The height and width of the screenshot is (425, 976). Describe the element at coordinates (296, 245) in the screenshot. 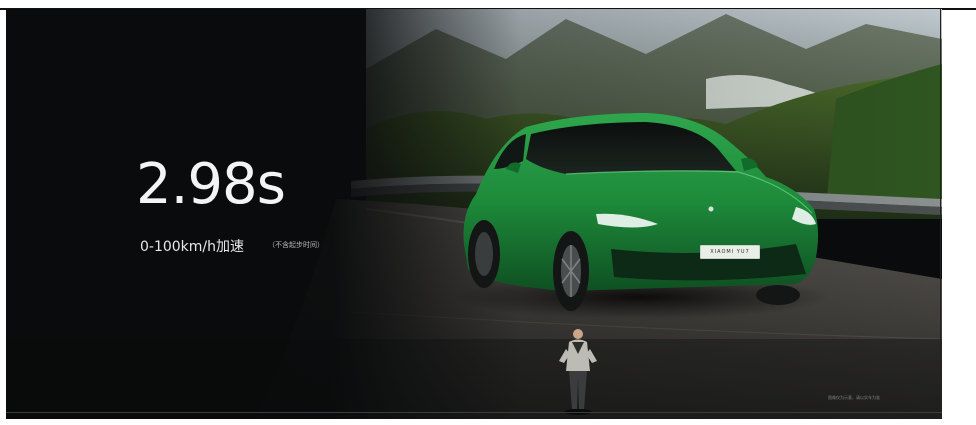

I see `acceleration-note: （不含起步时间）` at that location.